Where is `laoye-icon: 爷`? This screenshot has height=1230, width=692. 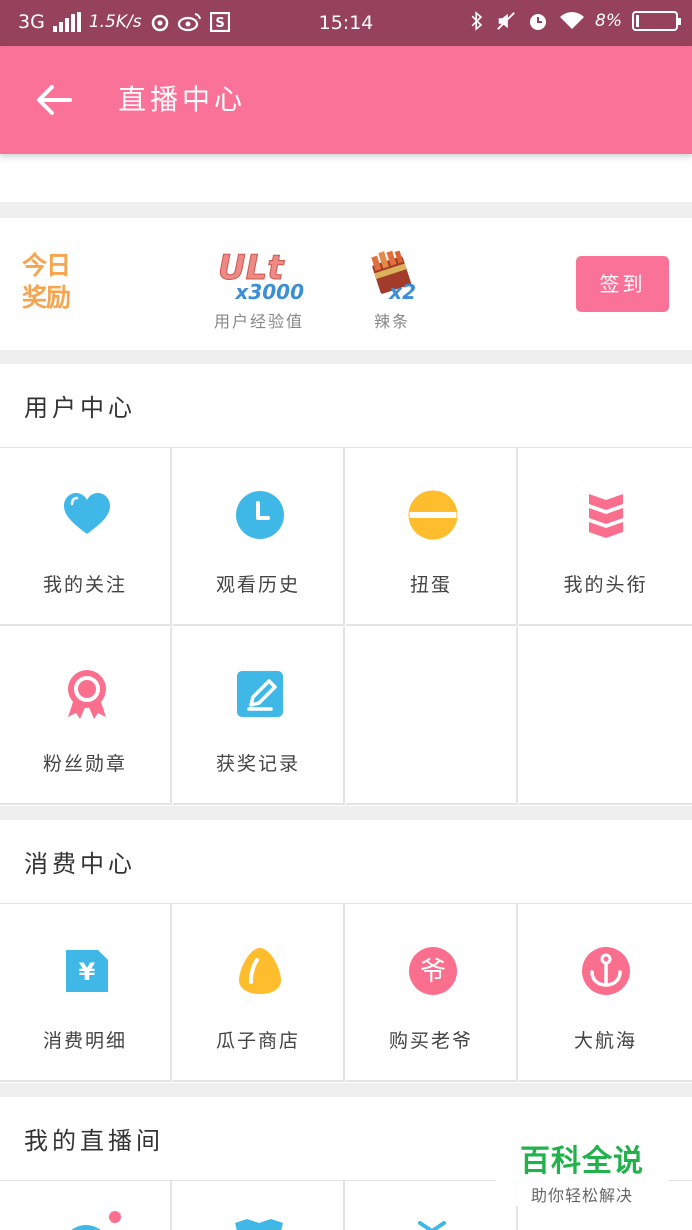
laoye-icon: 爷 is located at coordinates (433, 971).